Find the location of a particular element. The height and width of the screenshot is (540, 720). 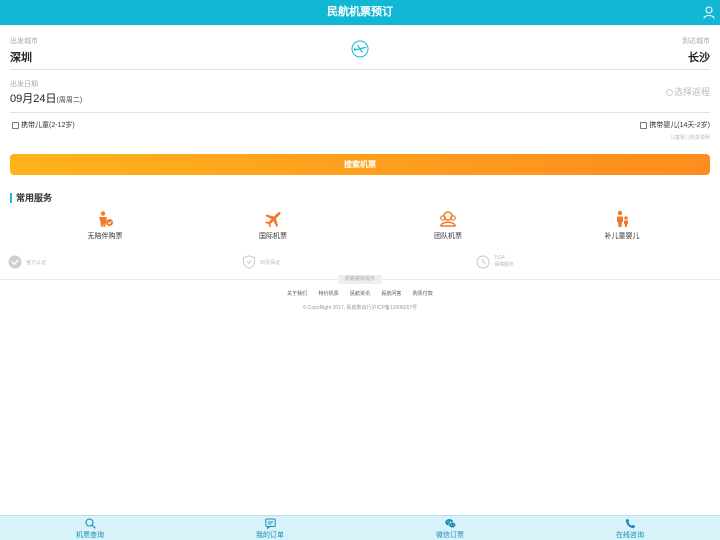

service-label: 补儿童婴儿 is located at coordinates (622, 236).